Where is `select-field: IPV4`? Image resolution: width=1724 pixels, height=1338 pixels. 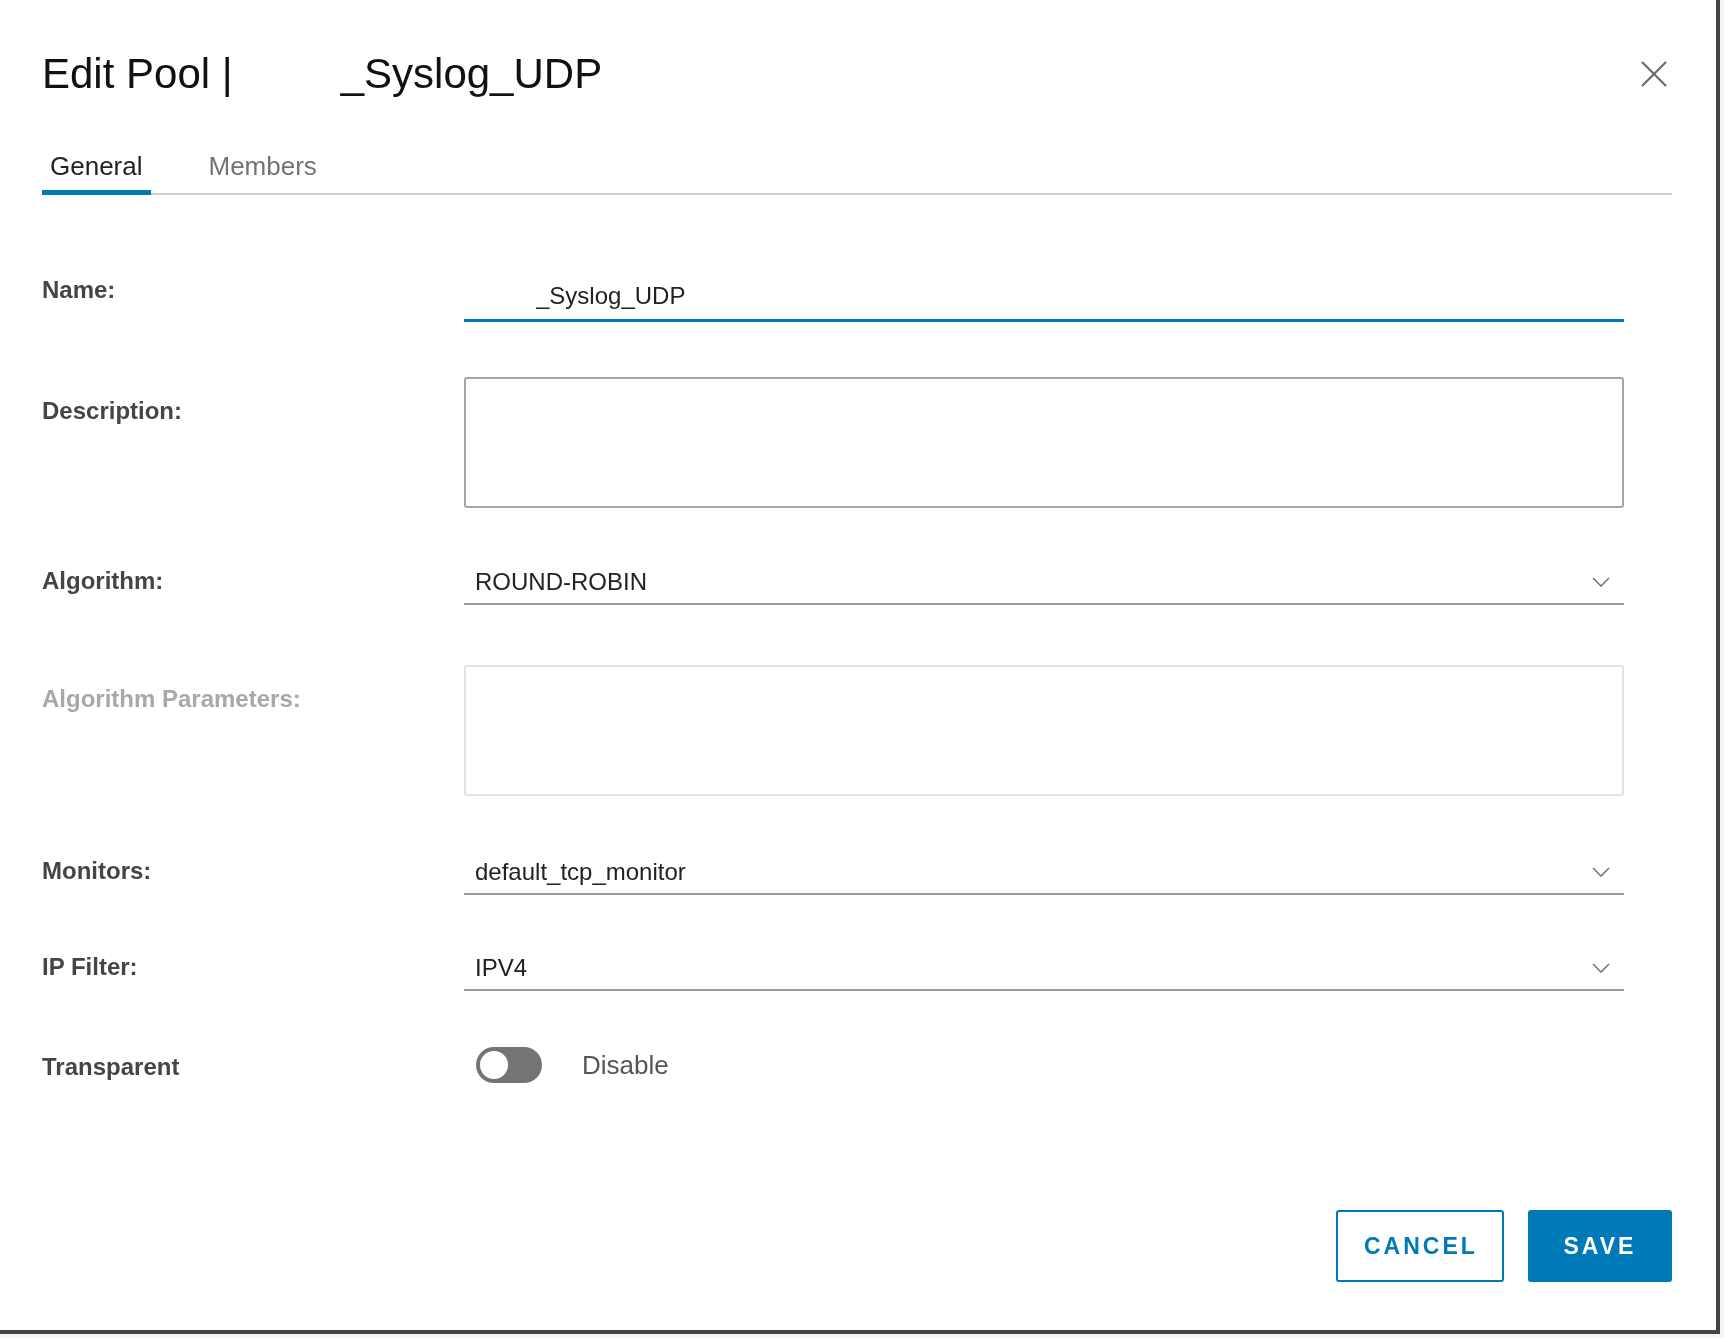 select-field: IPV4 is located at coordinates (1044, 969).